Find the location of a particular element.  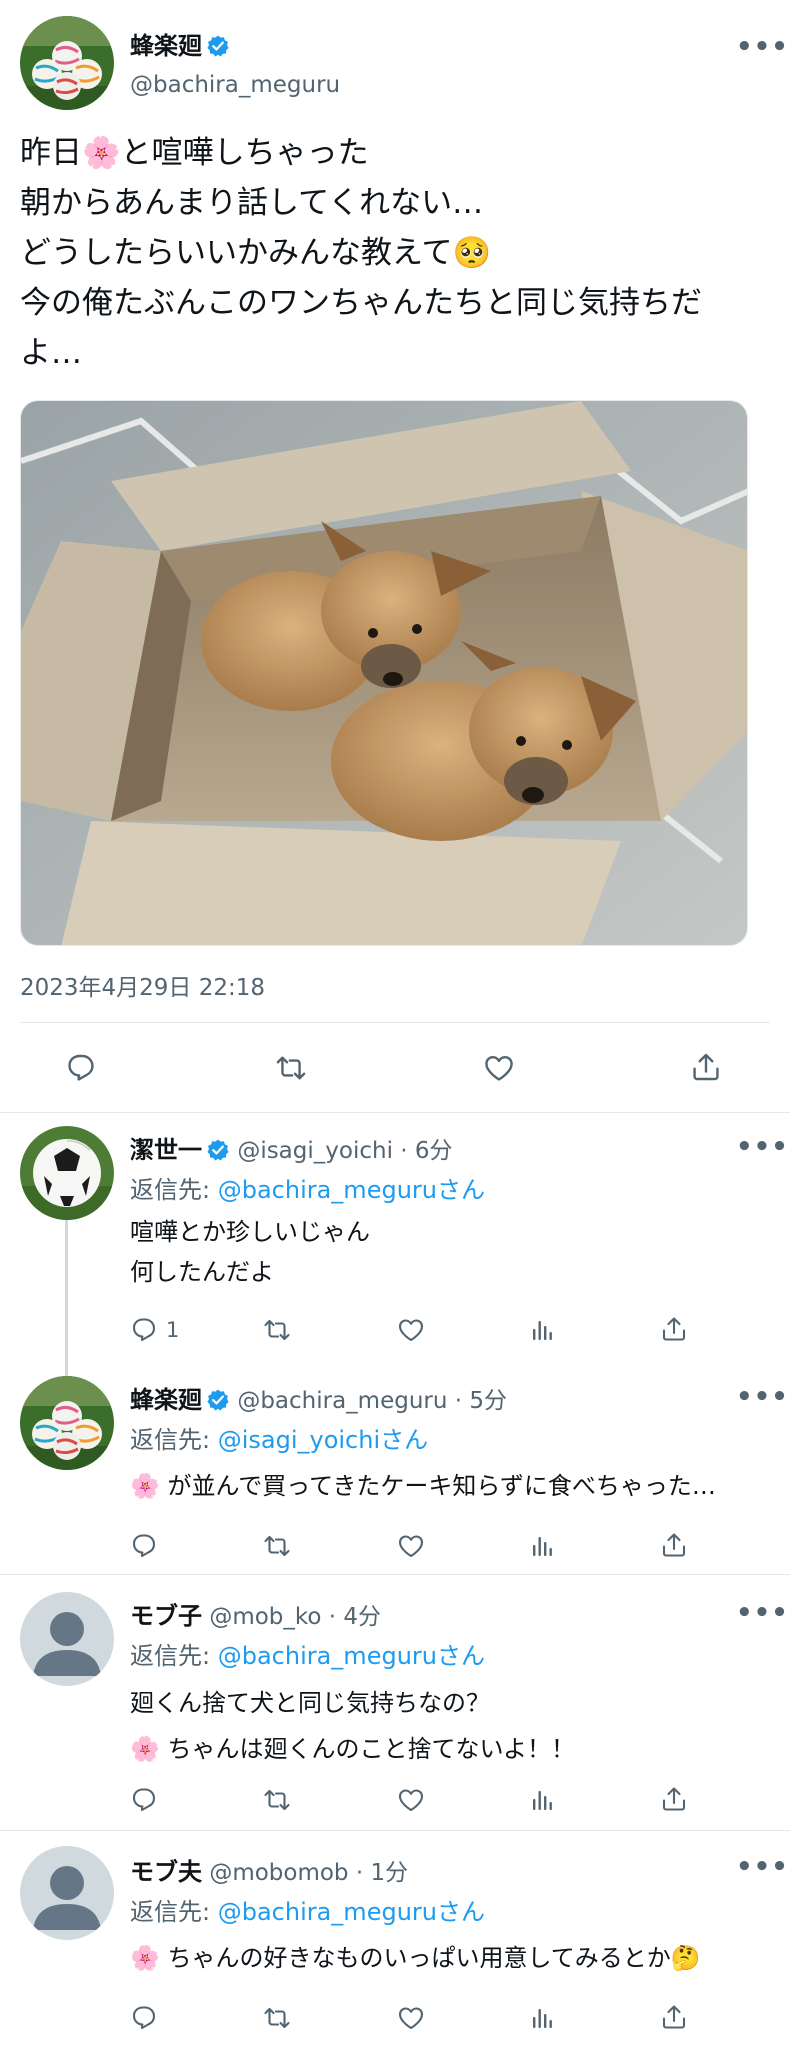

reply-author-name: モブ子 is located at coordinates (166, 1616).